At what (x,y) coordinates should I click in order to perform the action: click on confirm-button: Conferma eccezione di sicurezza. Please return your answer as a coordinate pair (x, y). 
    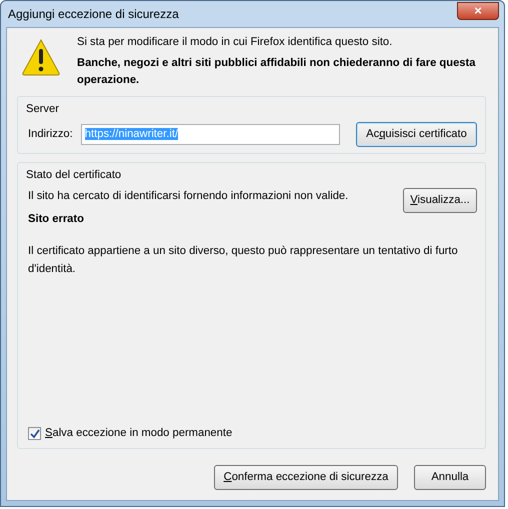
    Looking at the image, I should click on (306, 477).